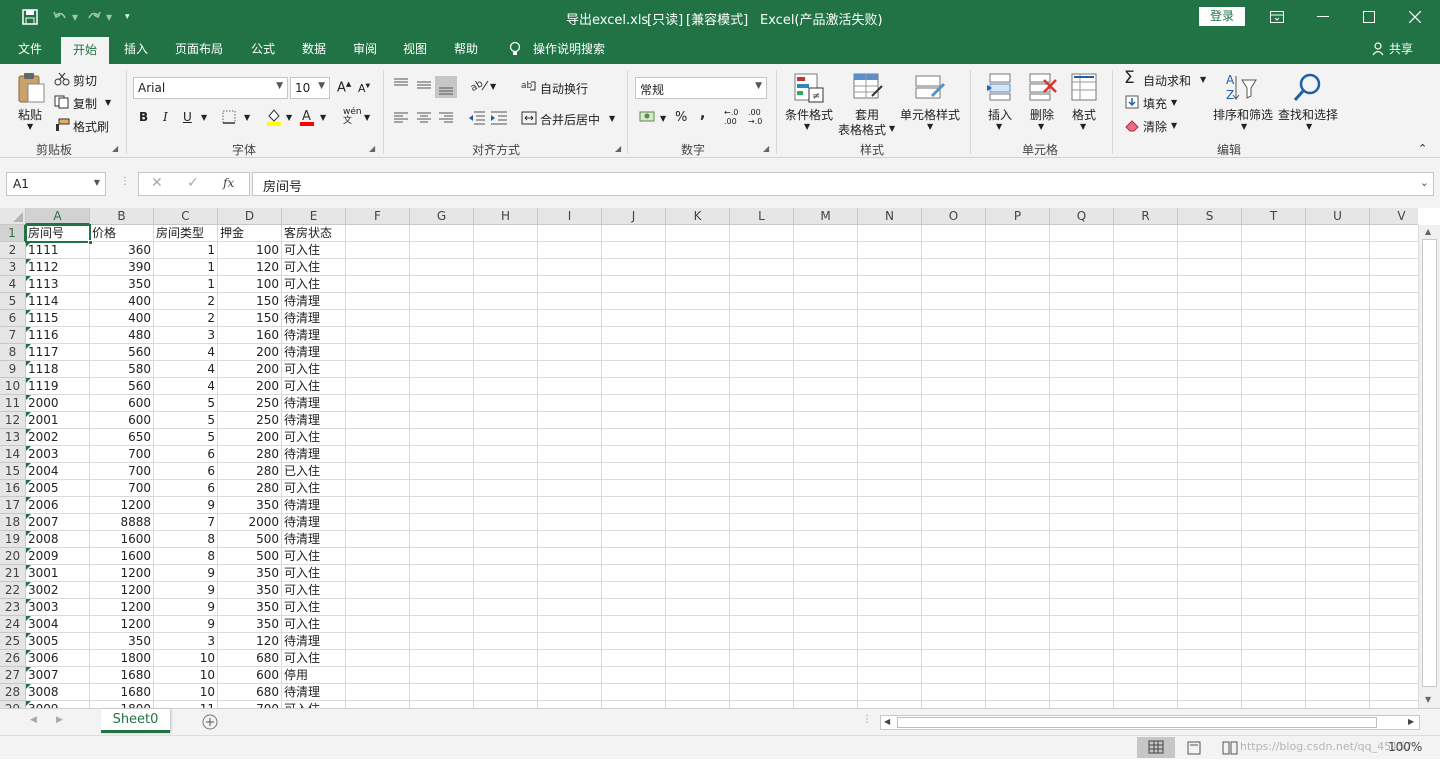 The height and width of the screenshot is (761, 1440). What do you see at coordinates (442, 216) in the screenshot?
I see `column-header-g: G` at bounding box center [442, 216].